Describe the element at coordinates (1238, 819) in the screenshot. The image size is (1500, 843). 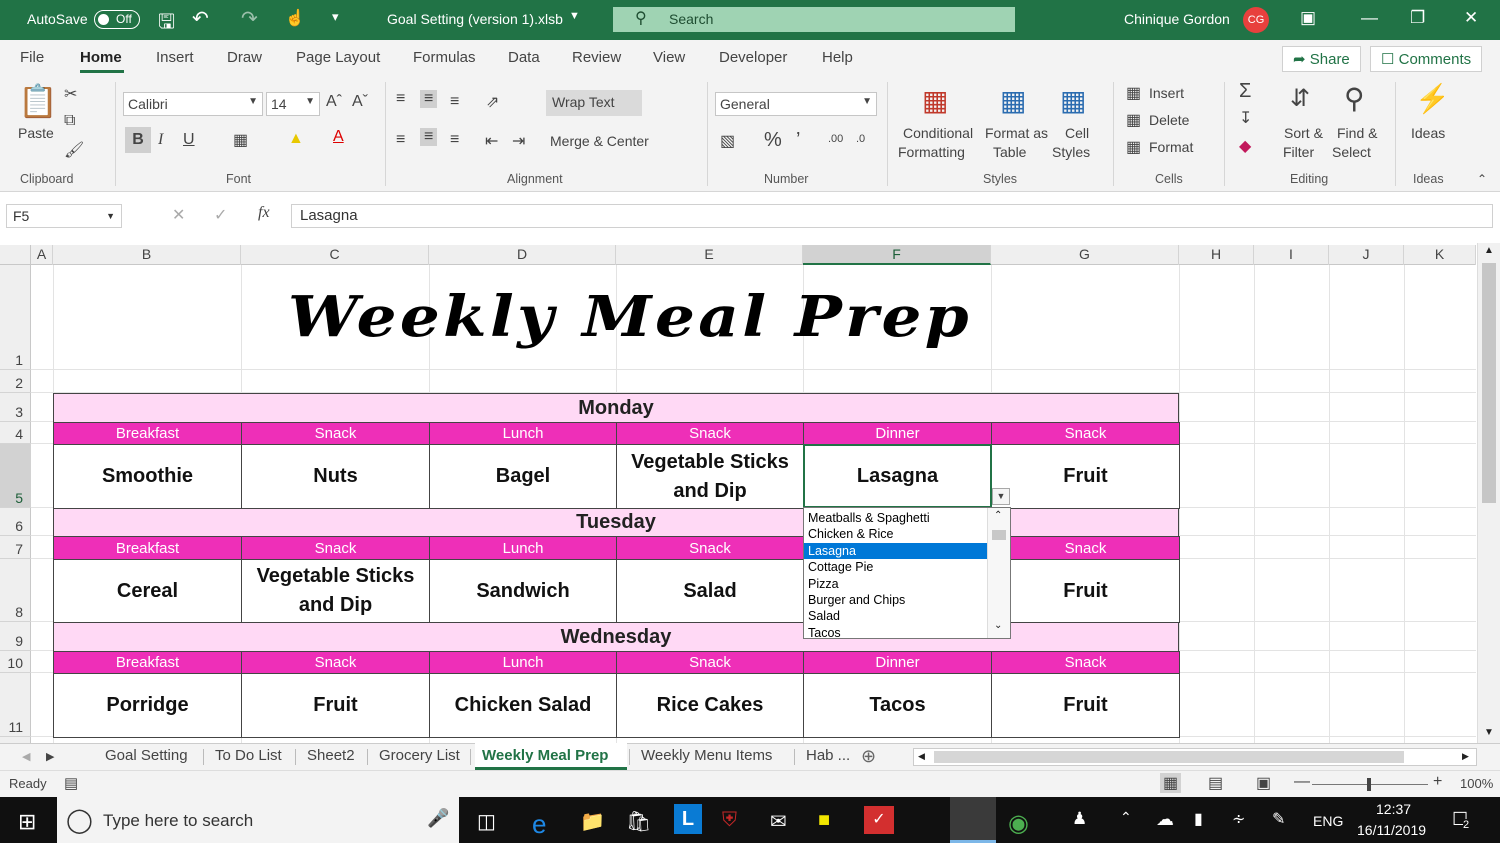
I see `wifi-icon: ∻` at that location.